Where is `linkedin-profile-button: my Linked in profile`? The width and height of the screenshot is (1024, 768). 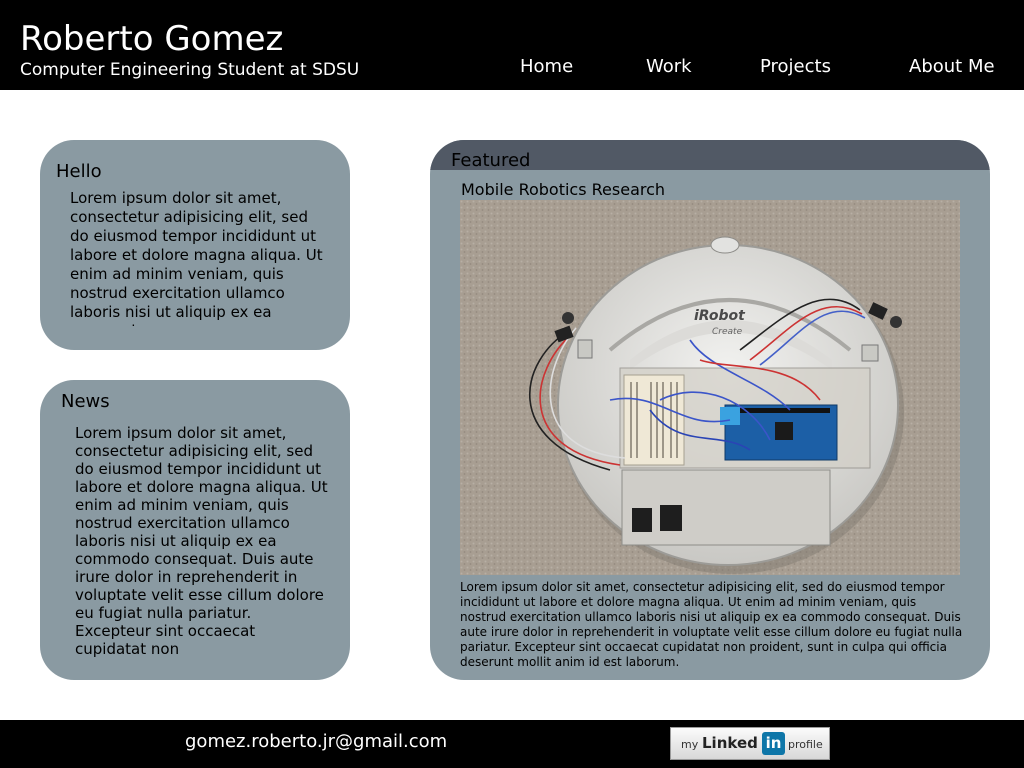
linkedin-profile-button: my Linked in profile is located at coordinates (750, 743).